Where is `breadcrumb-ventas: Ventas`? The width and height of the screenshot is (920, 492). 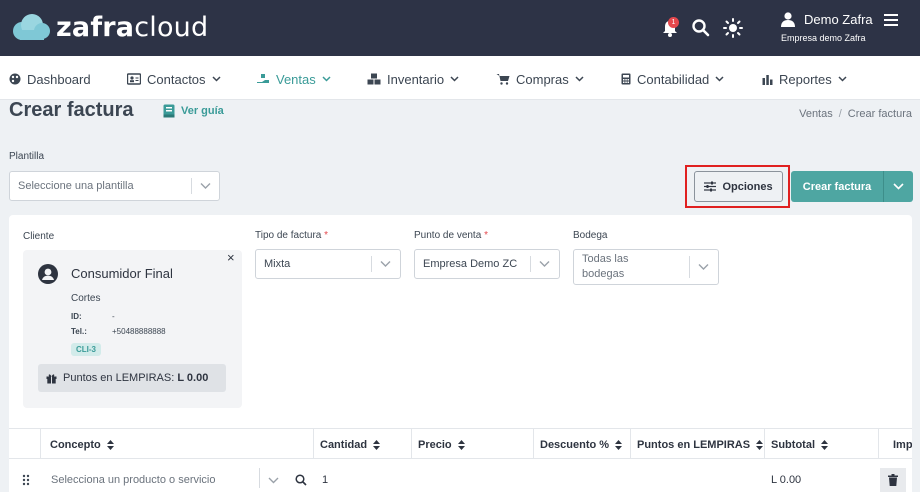
breadcrumb-ventas: Ventas is located at coordinates (816, 114).